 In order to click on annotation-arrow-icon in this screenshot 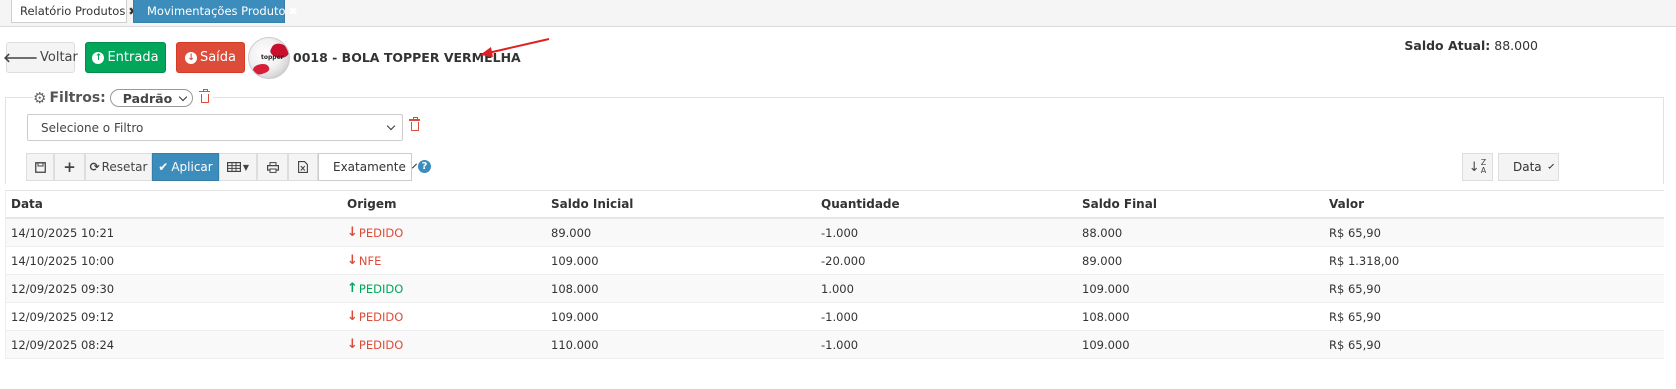, I will do `click(515, 47)`.